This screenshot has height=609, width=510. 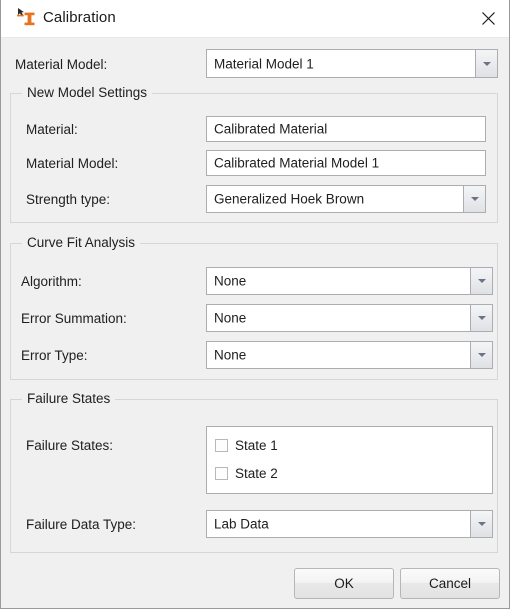 I want to click on strength-type-label: Strength type:, so click(x=68, y=199).